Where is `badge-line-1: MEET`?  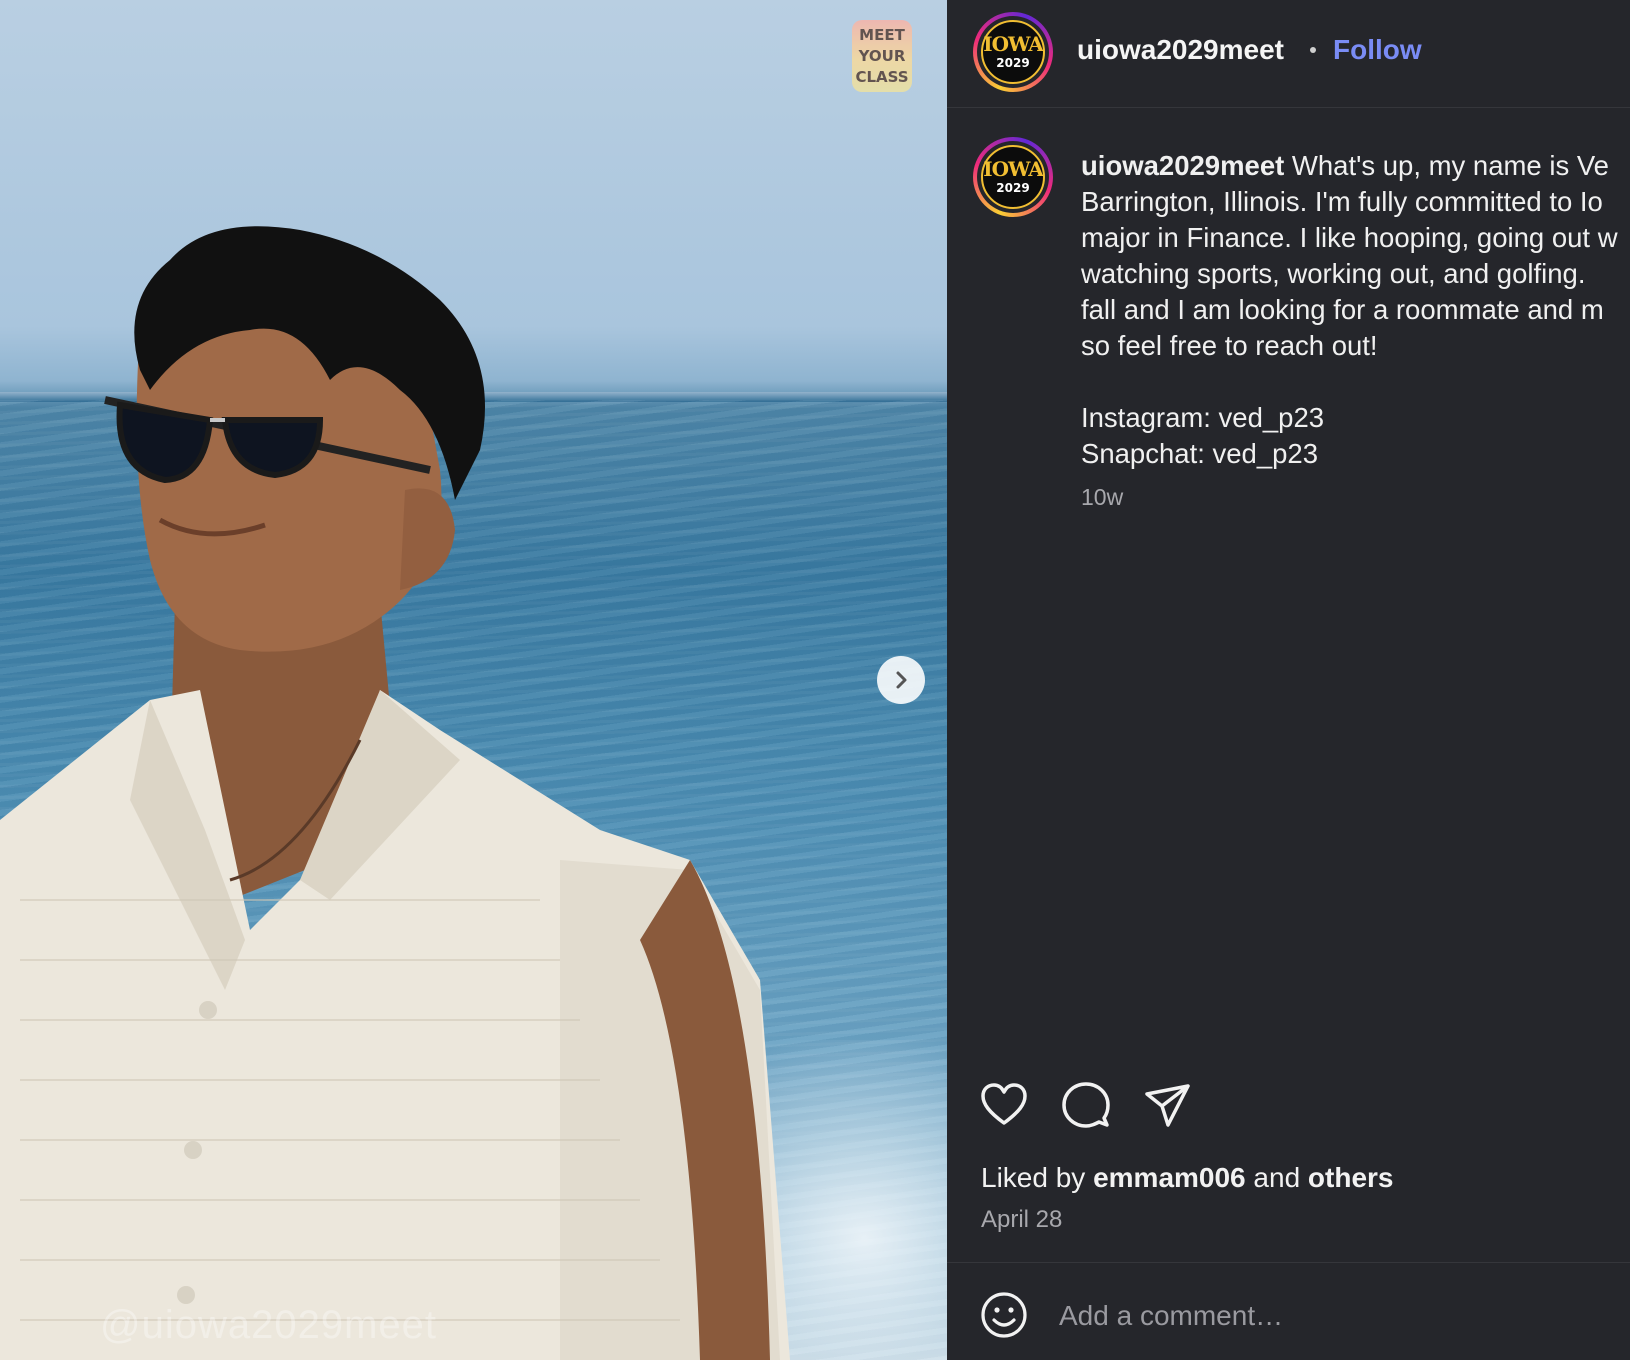 badge-line-1: MEET is located at coordinates (882, 34).